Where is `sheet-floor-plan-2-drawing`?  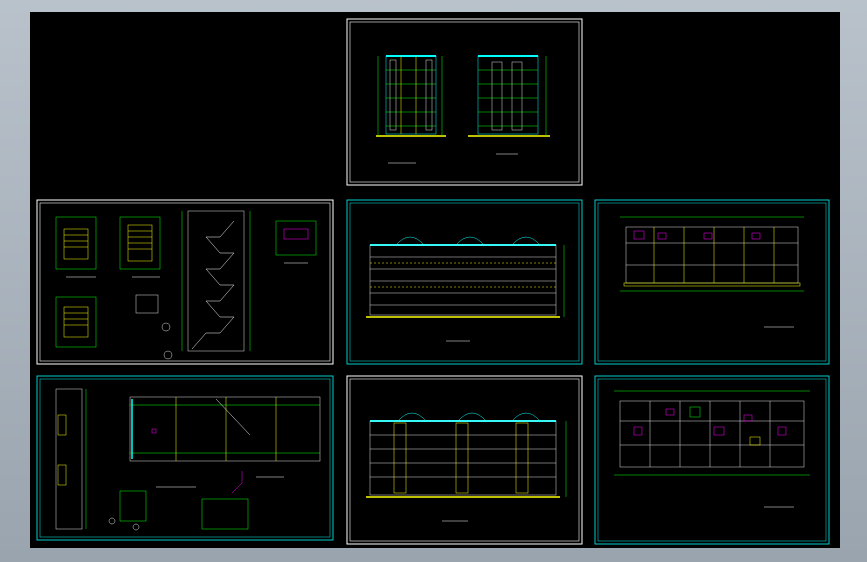
sheet-floor-plan-2-drawing is located at coordinates (712, 460).